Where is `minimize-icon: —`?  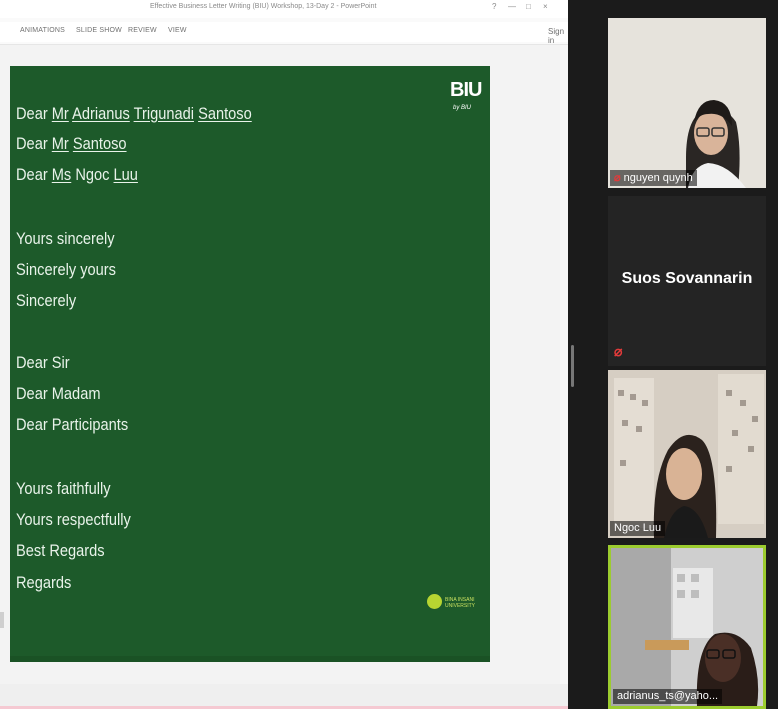
minimize-icon: — is located at coordinates (512, 6).